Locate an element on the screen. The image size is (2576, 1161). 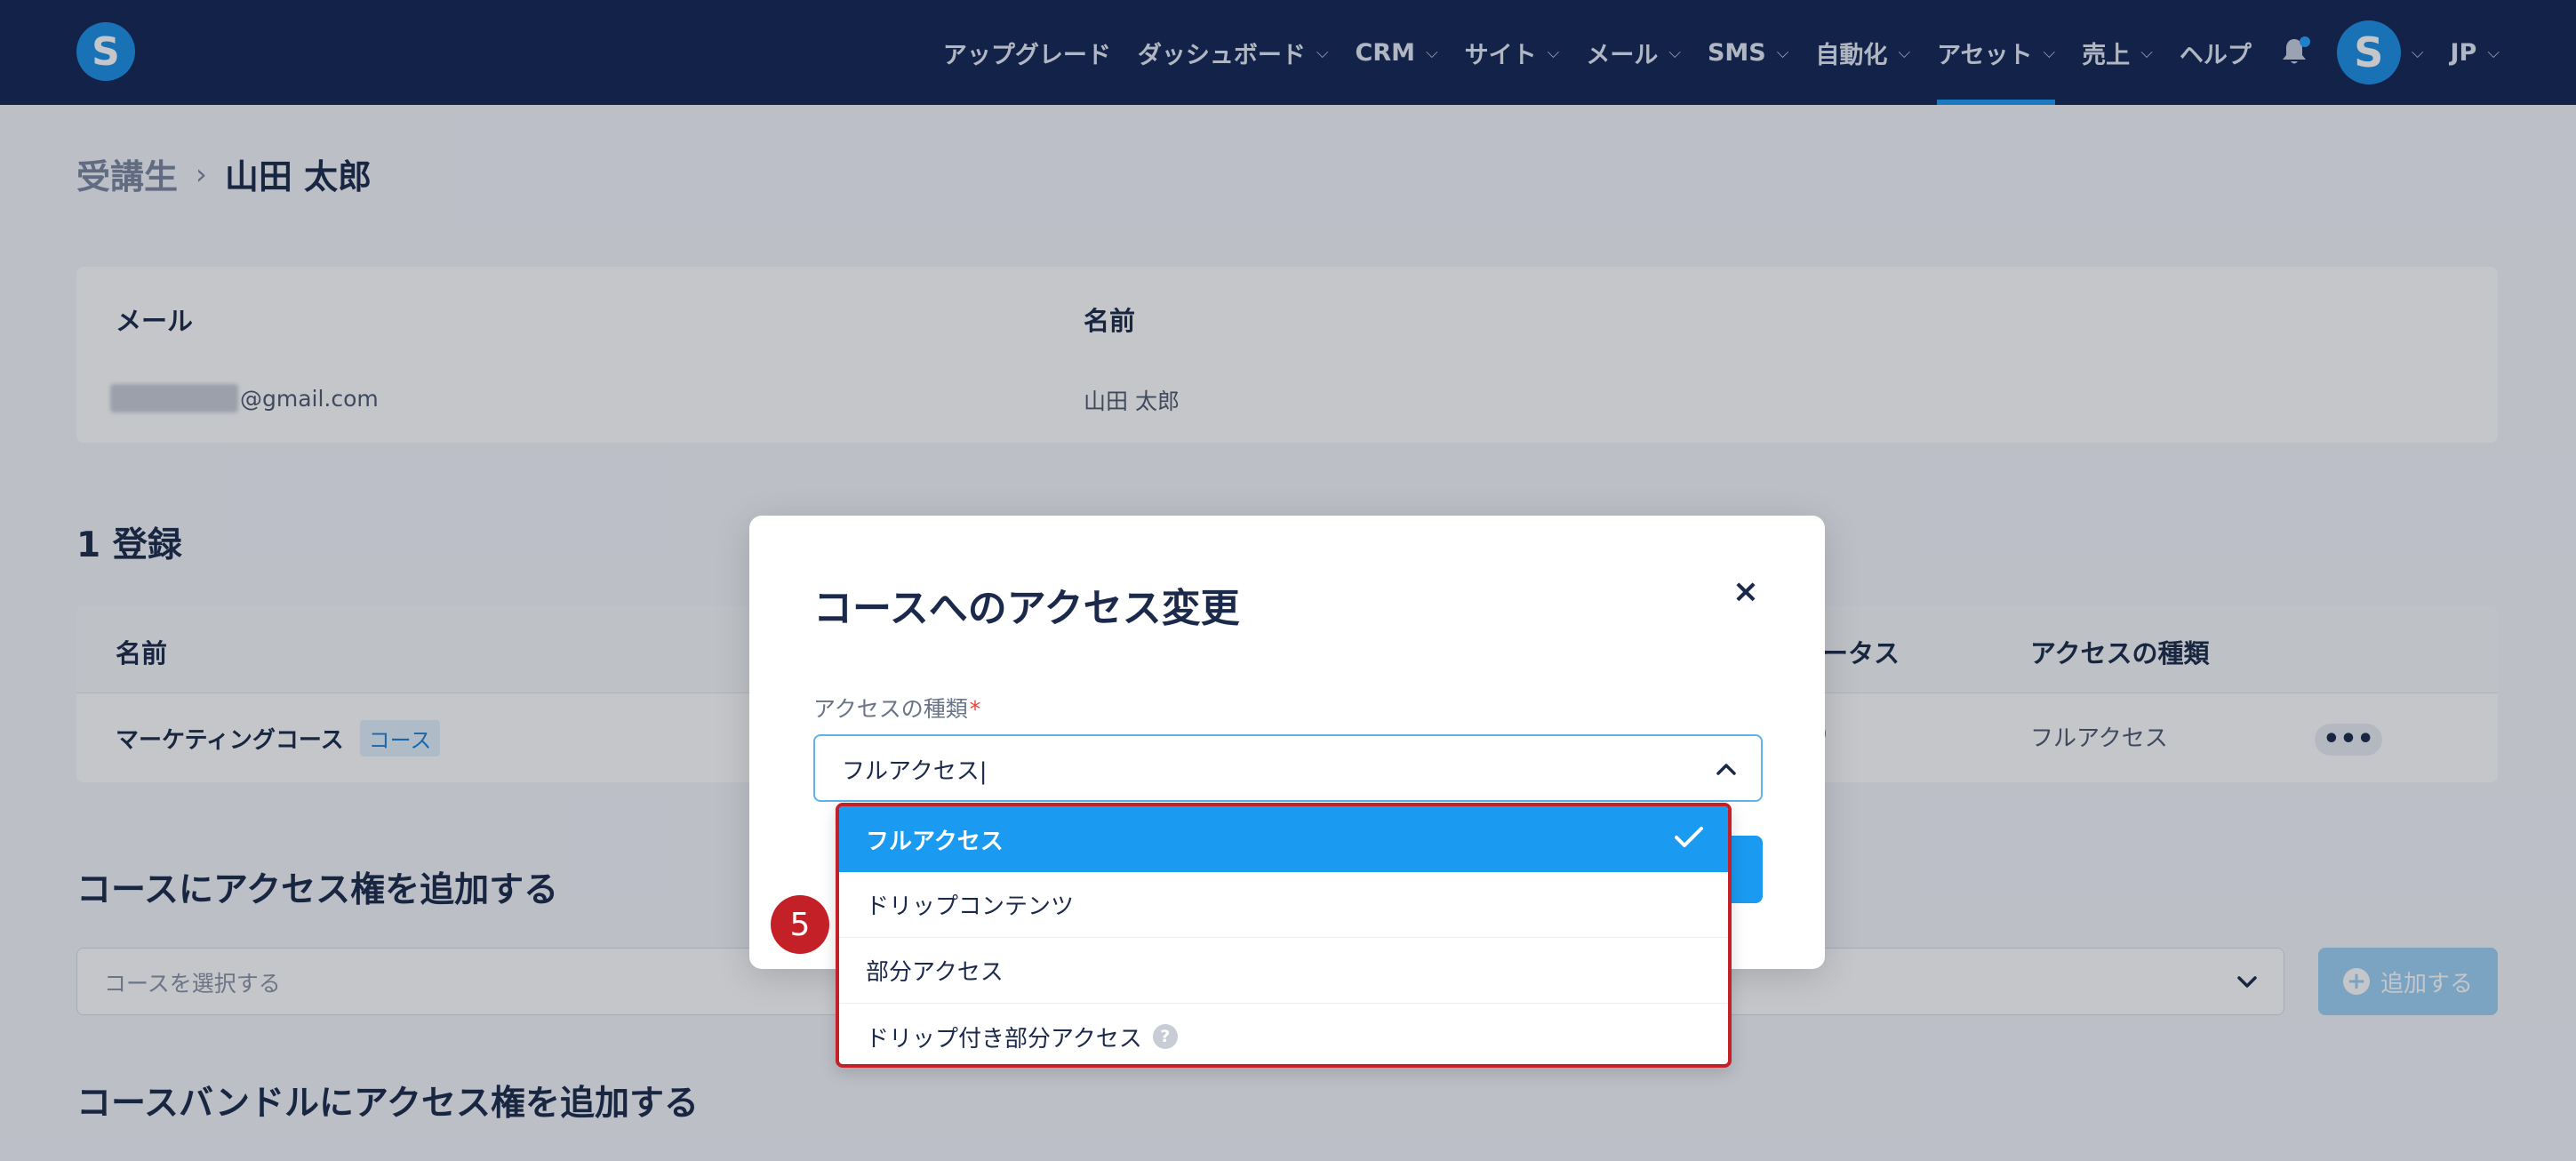
close-icon: × is located at coordinates (1745, 592).